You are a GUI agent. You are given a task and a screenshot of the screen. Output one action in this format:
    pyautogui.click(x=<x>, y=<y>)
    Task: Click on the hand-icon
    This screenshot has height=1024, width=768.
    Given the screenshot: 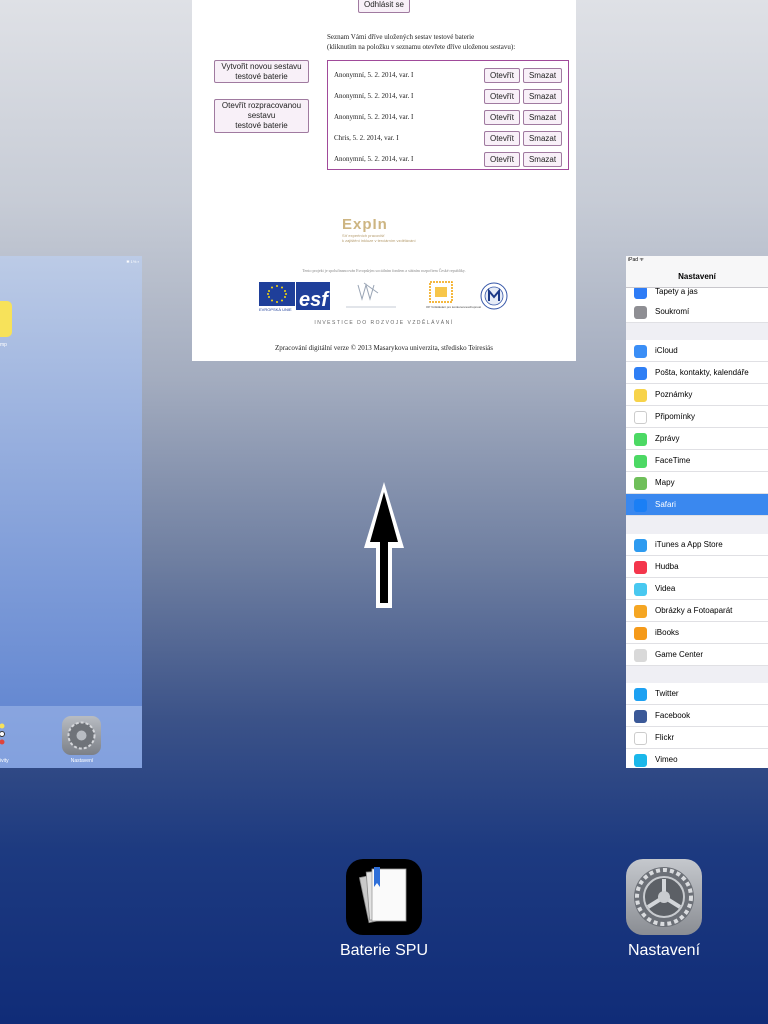 What is the action you would take?
    pyautogui.click(x=640, y=312)
    